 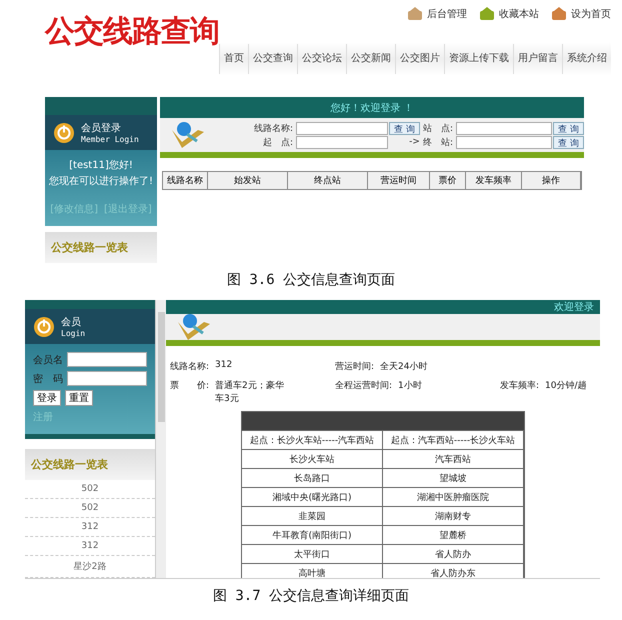 I want to click on member-subtitle: Member Login, so click(x=110, y=139).